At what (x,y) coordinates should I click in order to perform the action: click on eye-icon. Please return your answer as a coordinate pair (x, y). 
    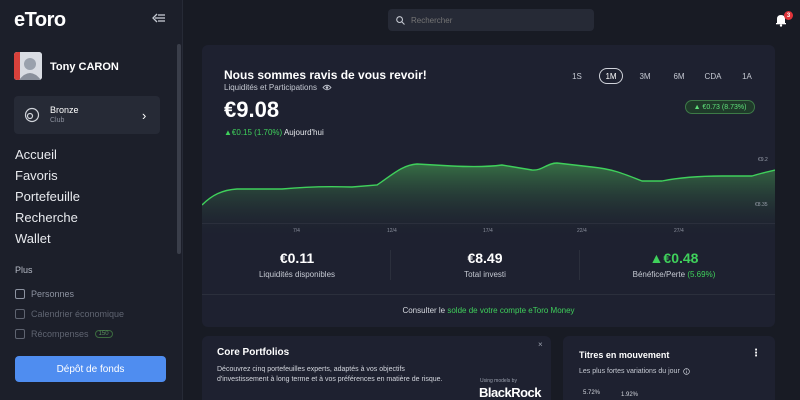
    Looking at the image, I should click on (327, 87).